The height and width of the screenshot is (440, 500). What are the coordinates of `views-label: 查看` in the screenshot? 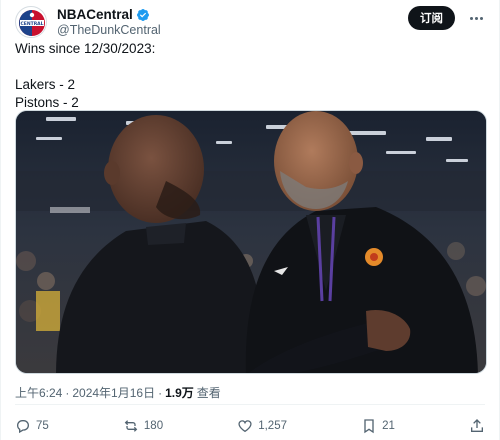 It's located at (208, 393).